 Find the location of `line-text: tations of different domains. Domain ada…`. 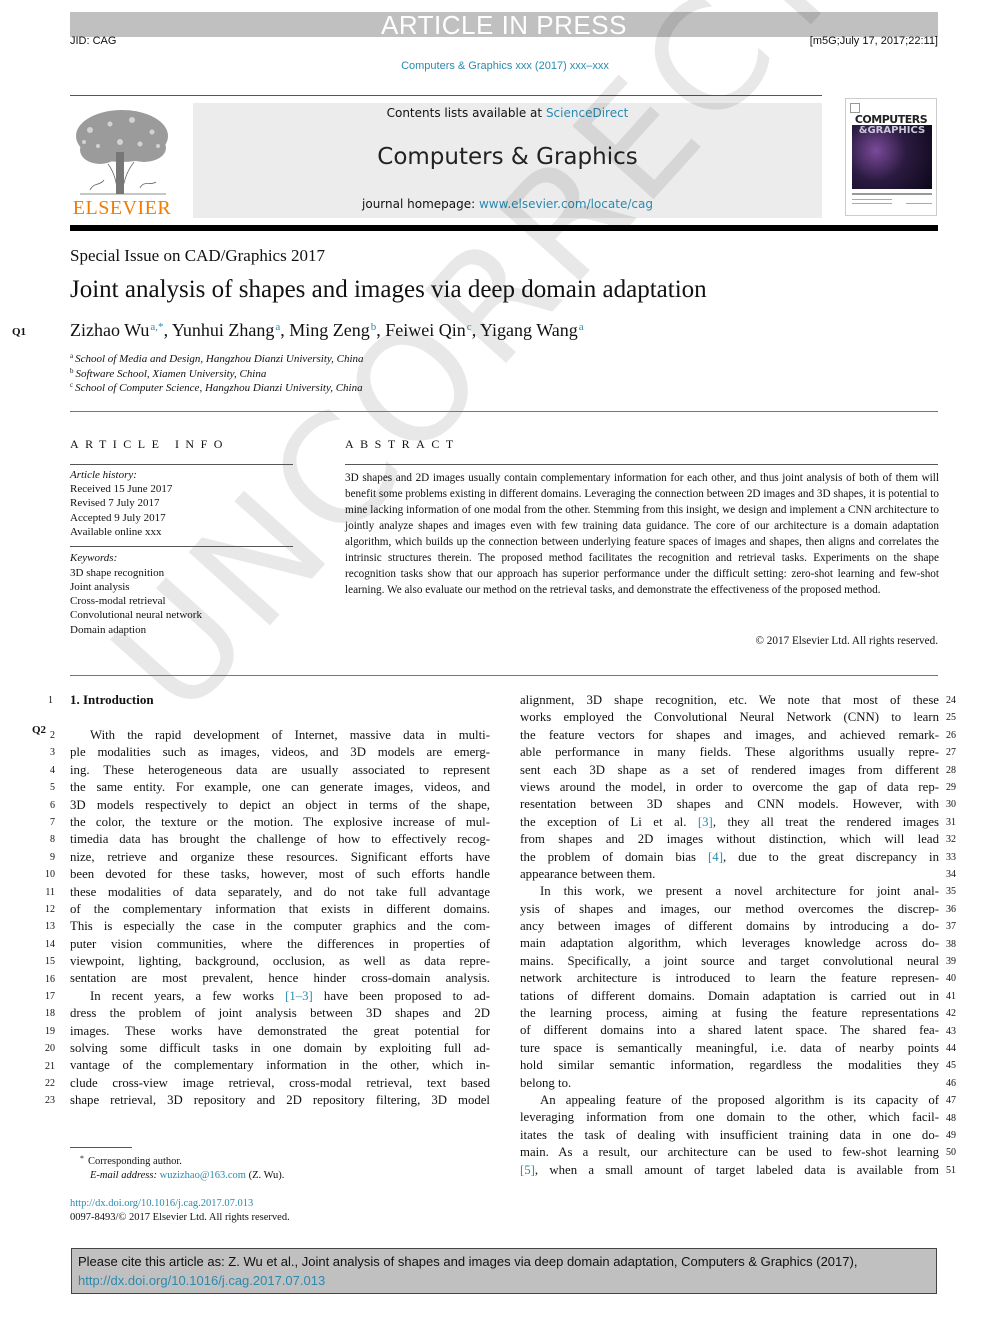

line-text: tations of different domains. Domain ada… is located at coordinates (729, 995).